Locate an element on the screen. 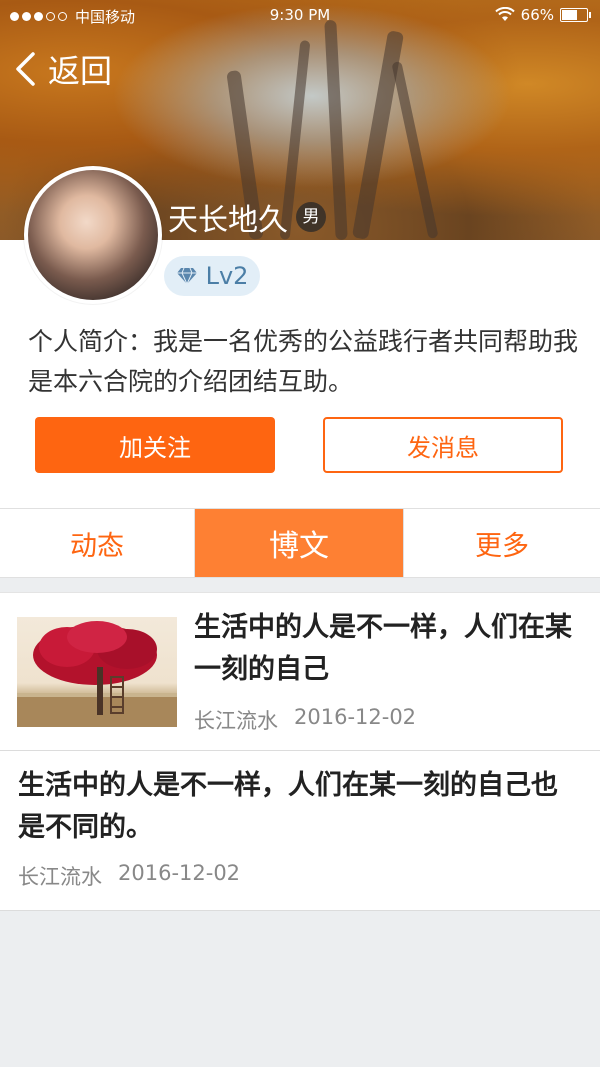 The width and height of the screenshot is (600, 1067). gender-badge: 男 is located at coordinates (311, 217).